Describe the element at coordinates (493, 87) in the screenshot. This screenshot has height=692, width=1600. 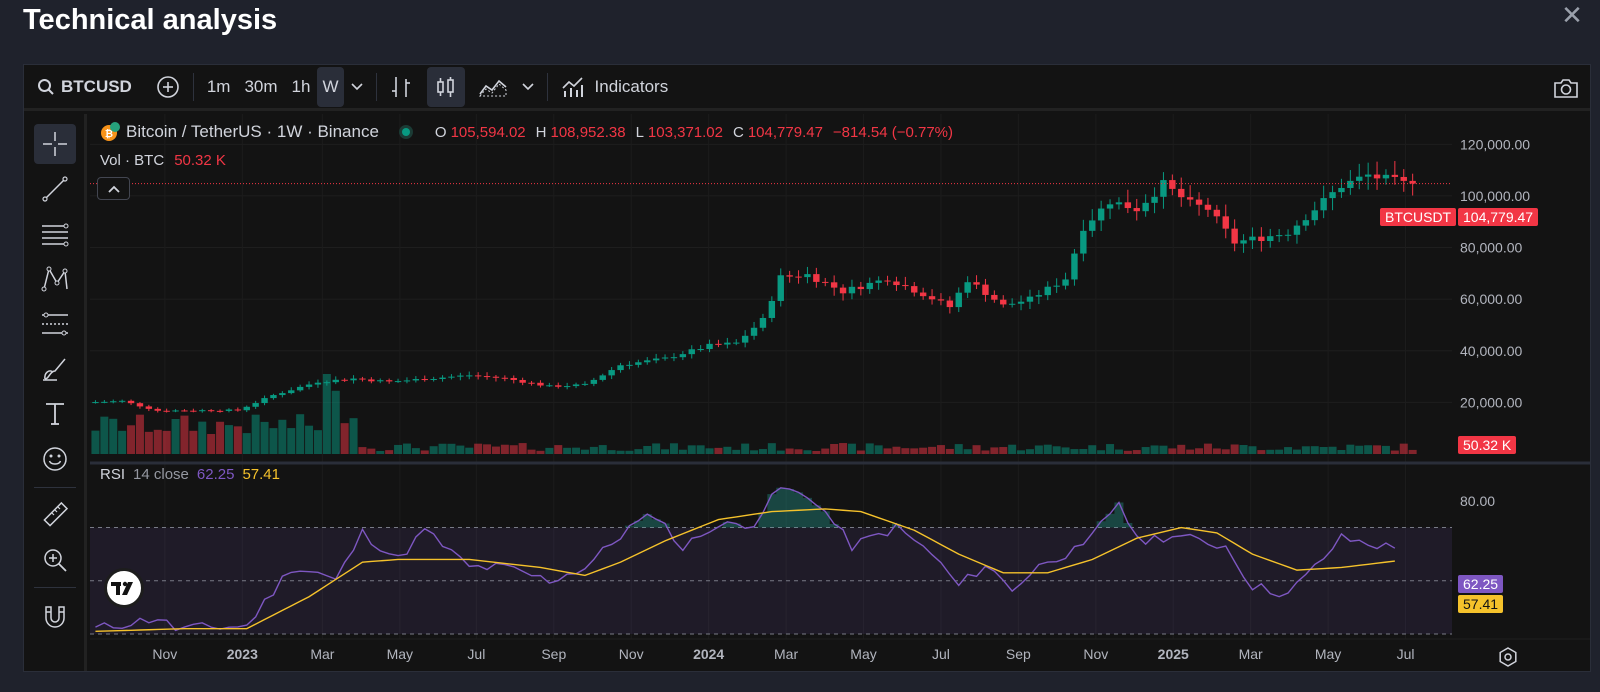
I see `area-style-button` at that location.